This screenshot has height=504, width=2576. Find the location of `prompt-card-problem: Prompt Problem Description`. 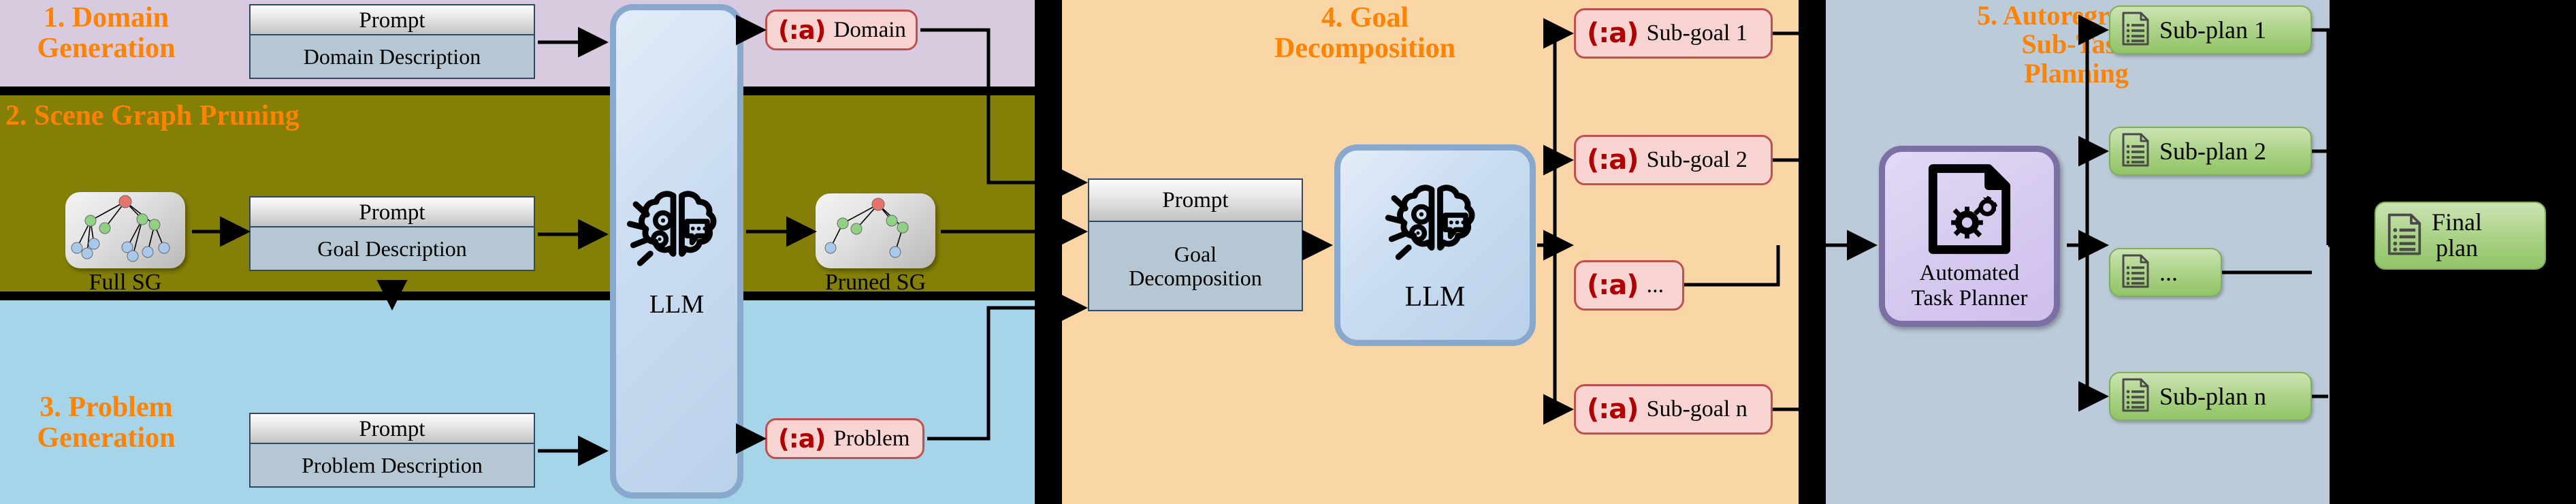

prompt-card-problem: Prompt Problem Description is located at coordinates (392, 450).